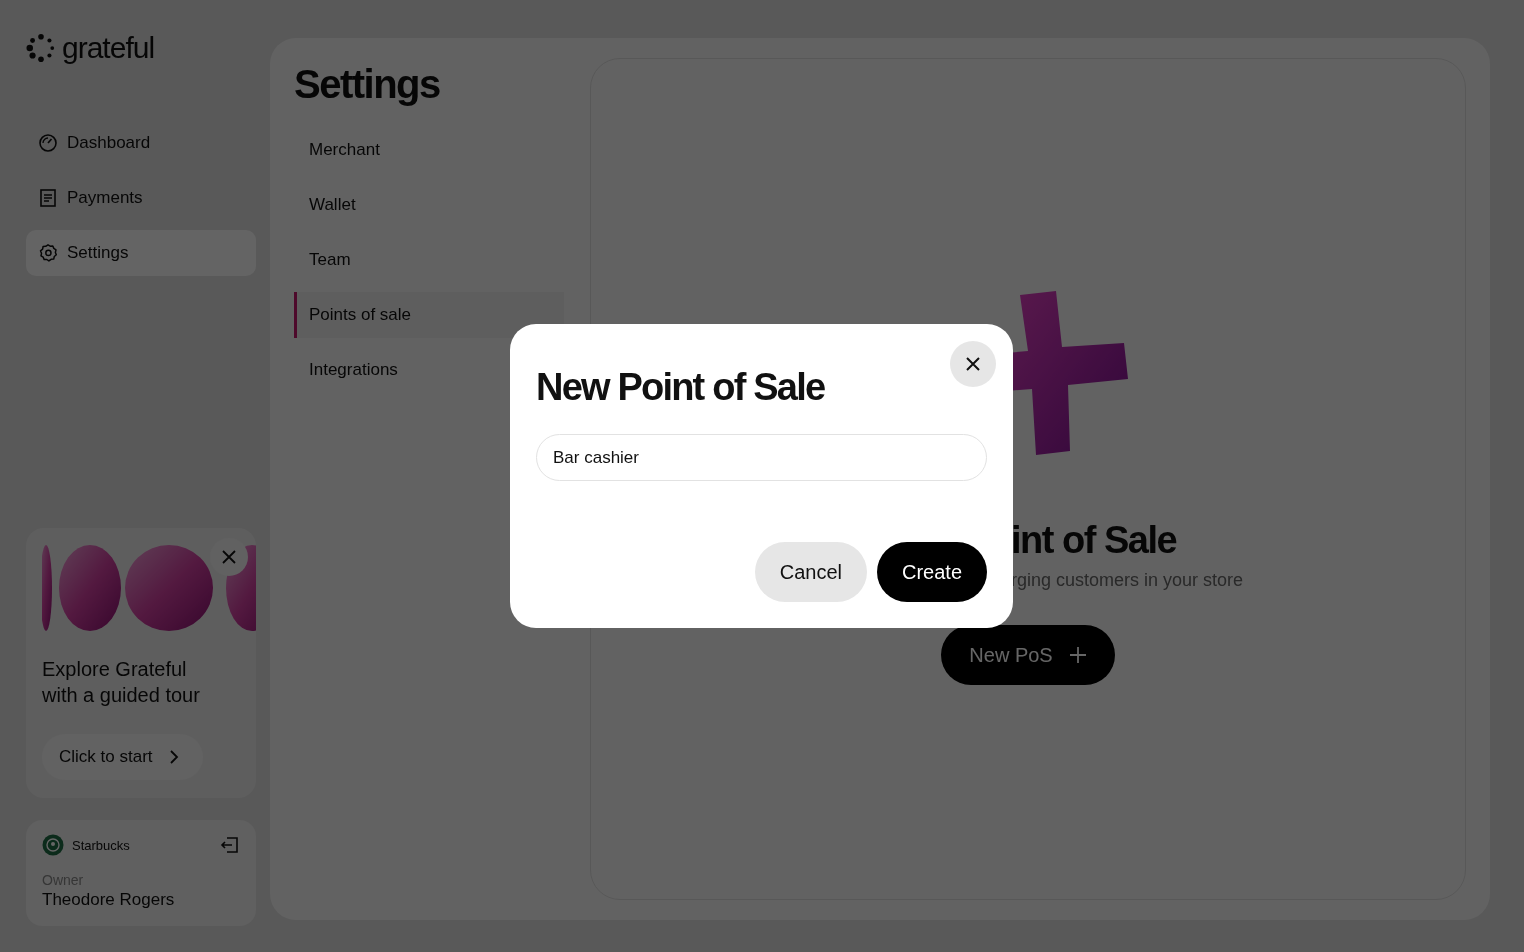 This screenshot has width=1524, height=952. I want to click on merchant-name: Starbucks, so click(101, 845).